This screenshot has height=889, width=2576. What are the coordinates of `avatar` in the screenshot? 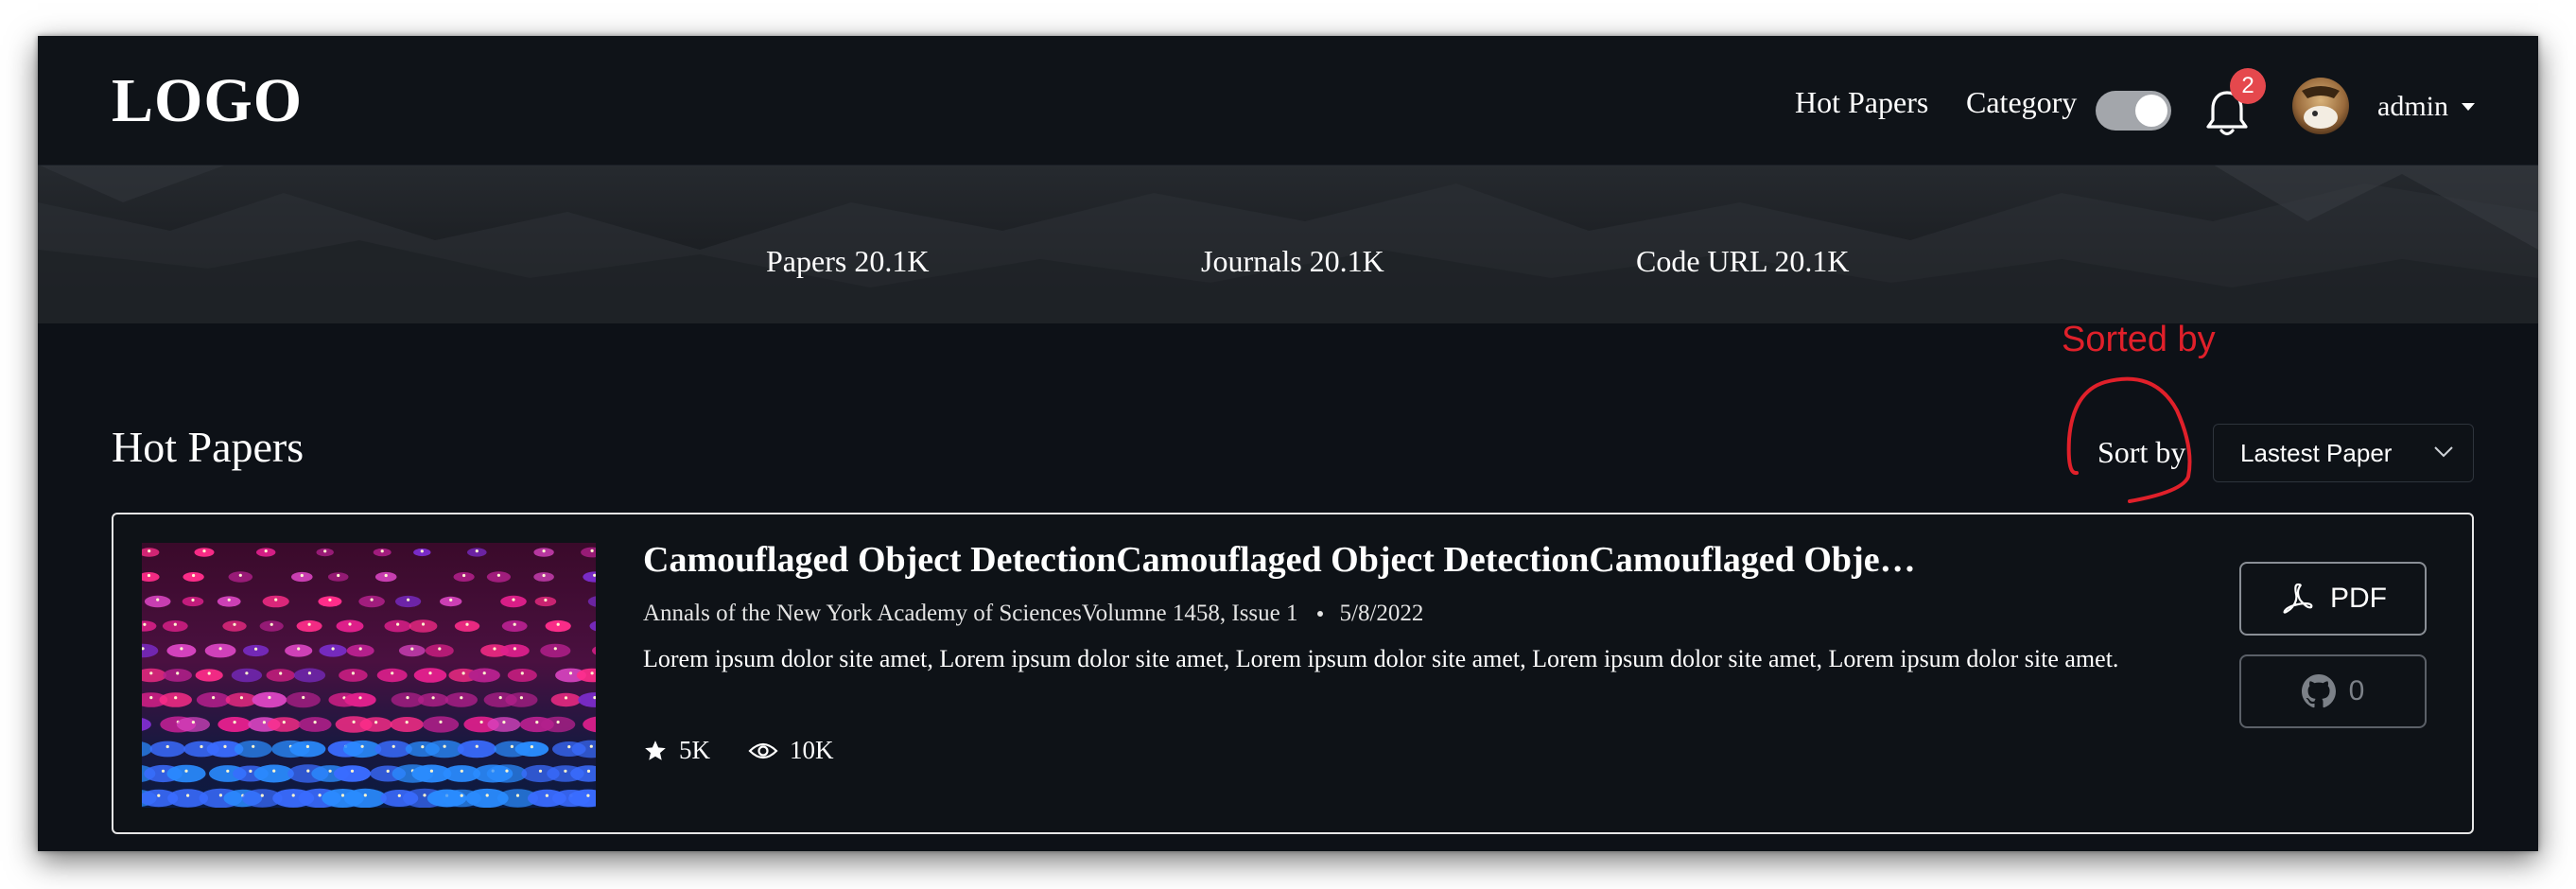 It's located at (2320, 106).